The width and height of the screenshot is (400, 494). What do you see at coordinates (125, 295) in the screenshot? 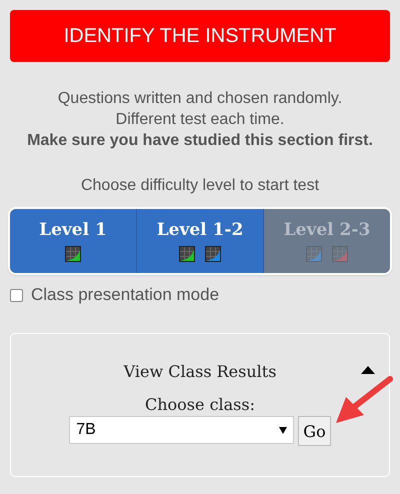
I see `checkbox-label: Class presentation mode` at bounding box center [125, 295].